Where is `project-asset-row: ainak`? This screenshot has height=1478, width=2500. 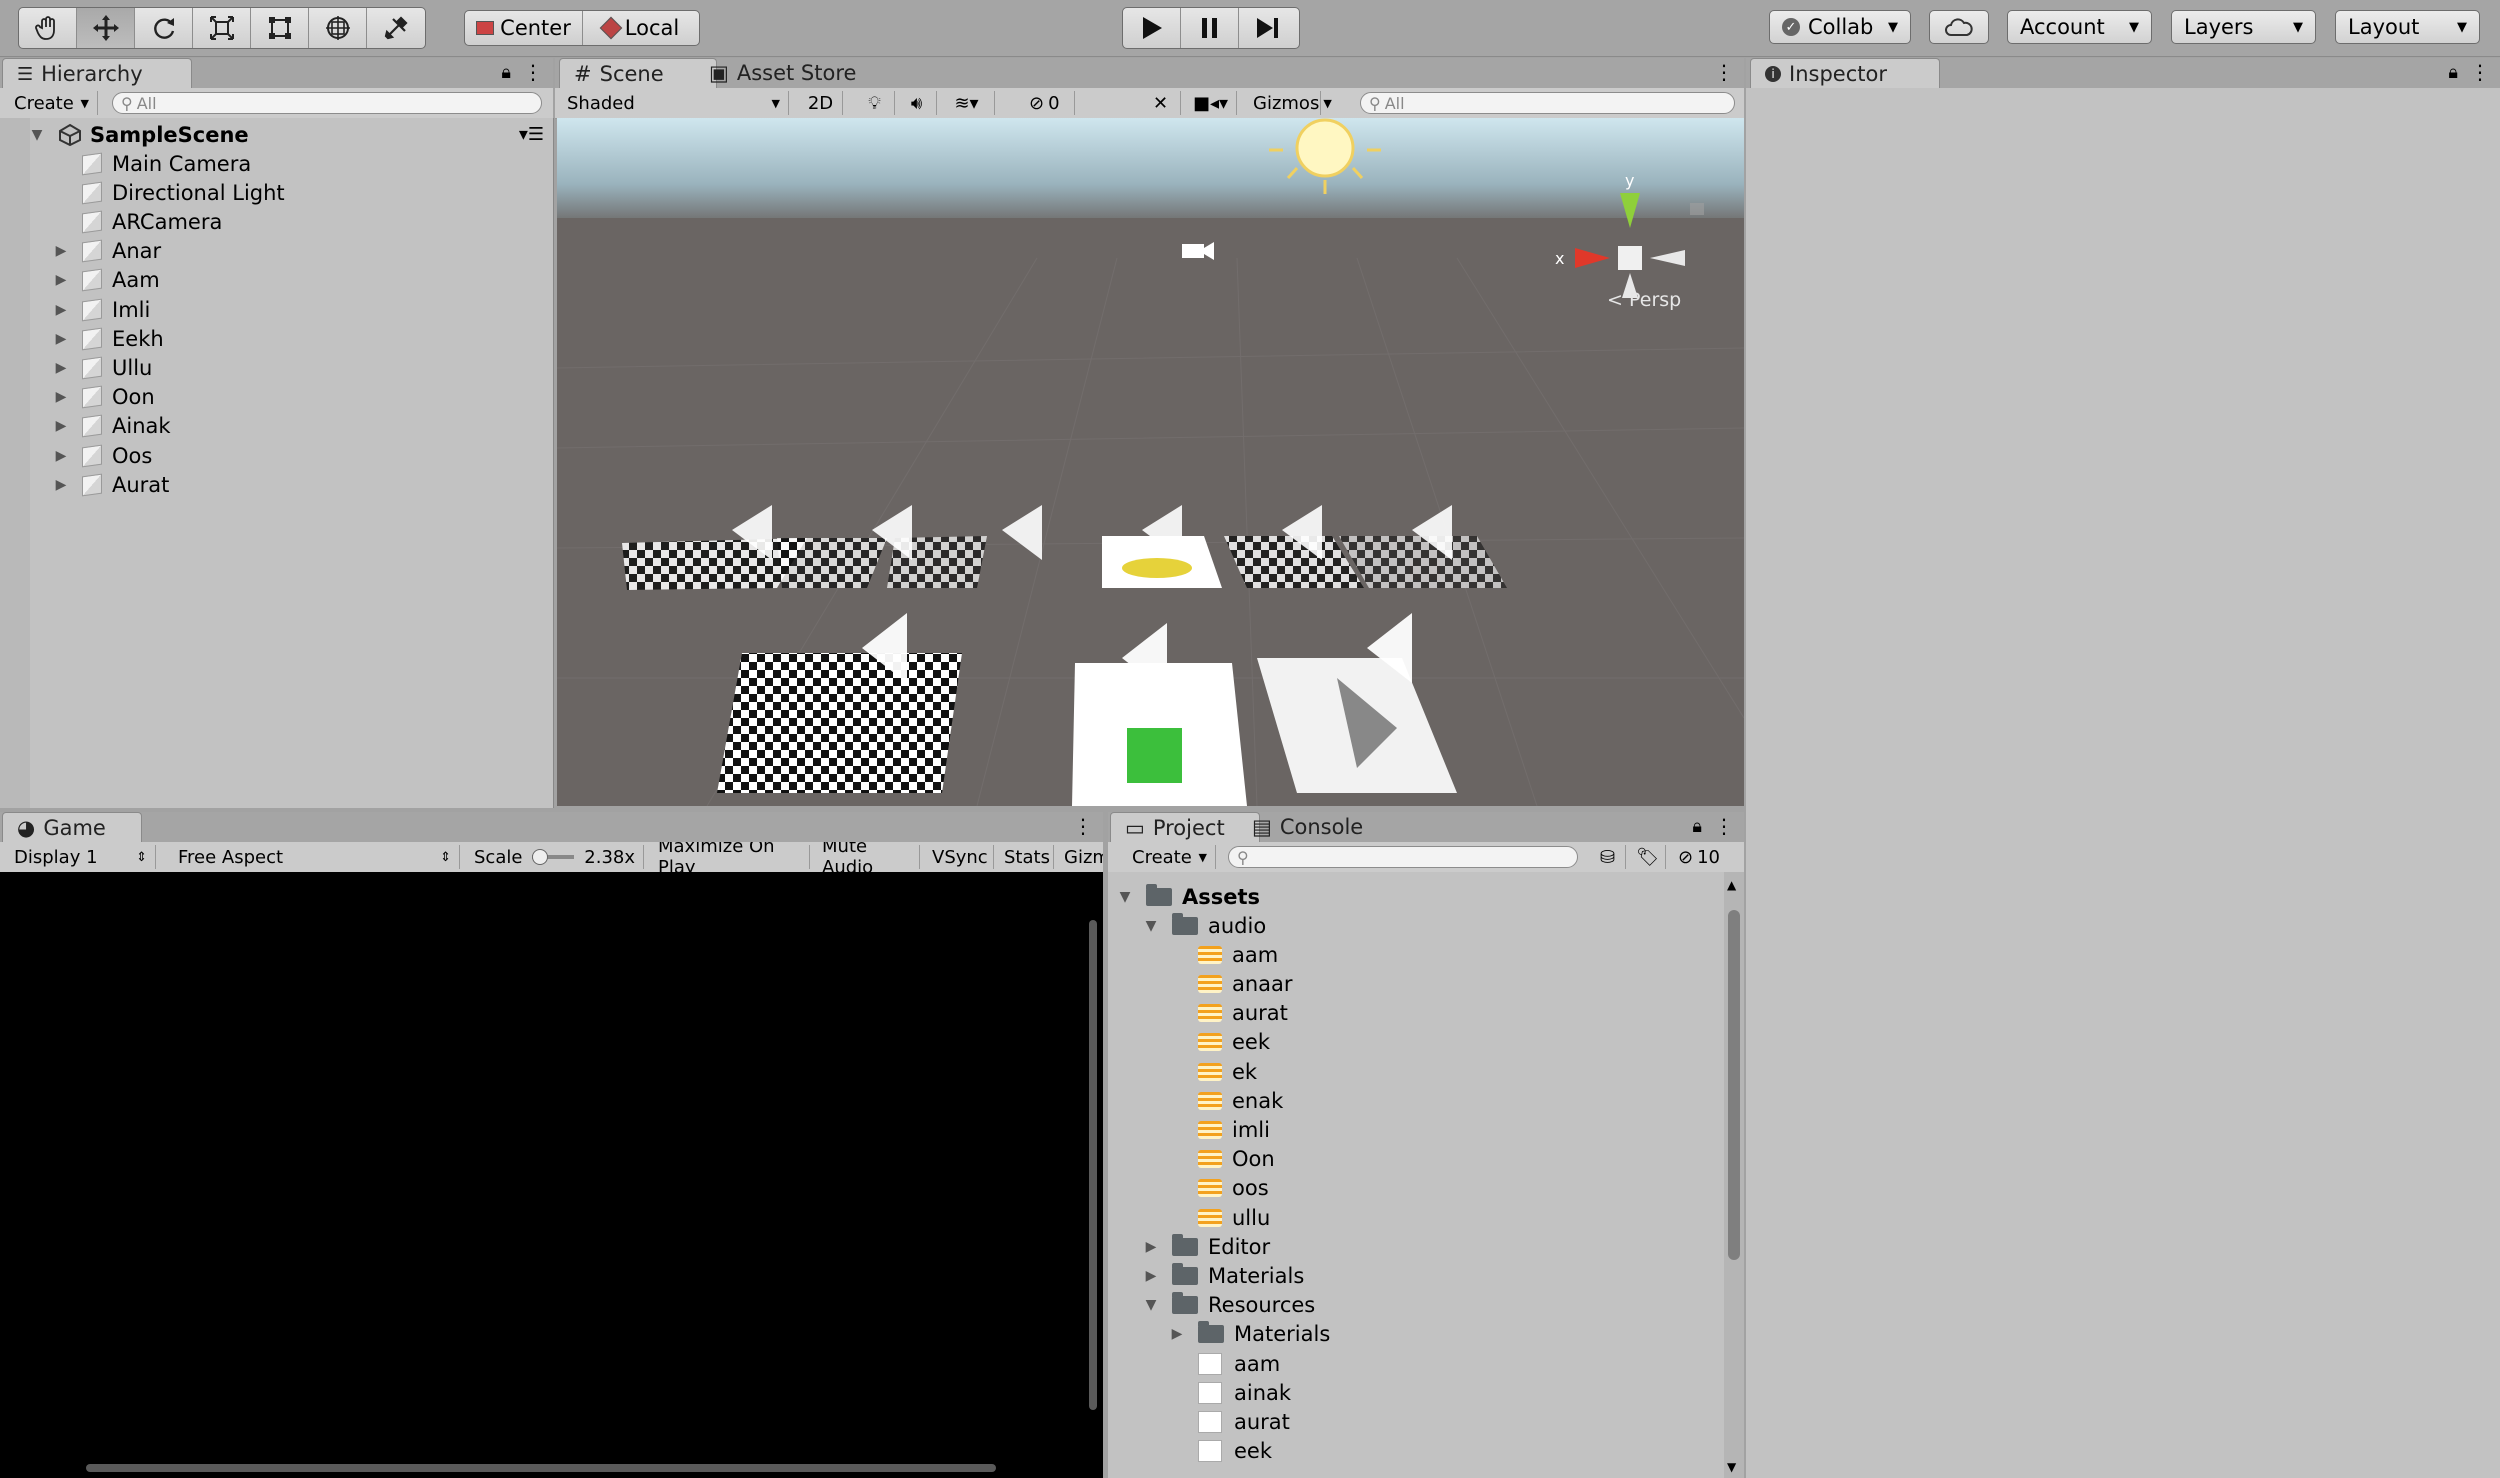 project-asset-row: ainak is located at coordinates (1229, 1392).